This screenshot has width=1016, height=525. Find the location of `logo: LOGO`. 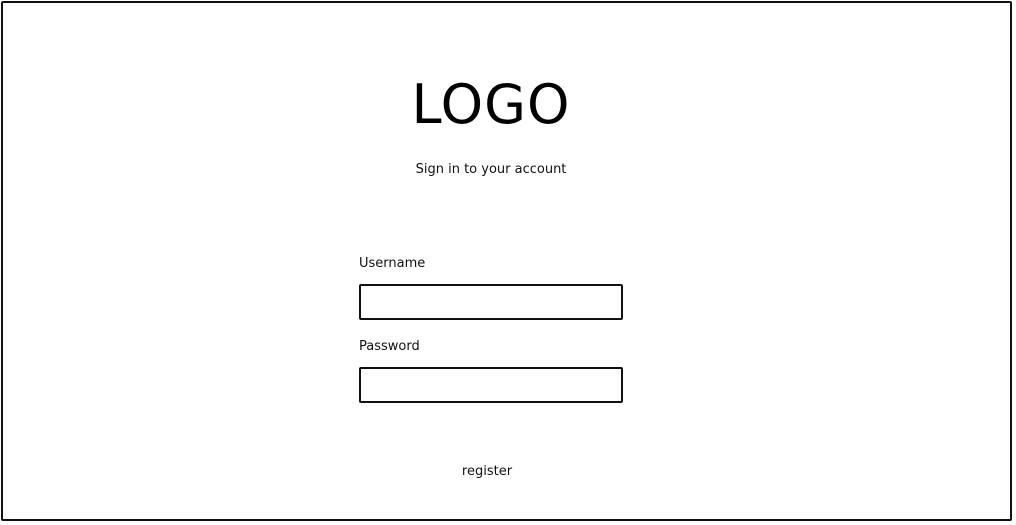

logo: LOGO is located at coordinates (491, 104).